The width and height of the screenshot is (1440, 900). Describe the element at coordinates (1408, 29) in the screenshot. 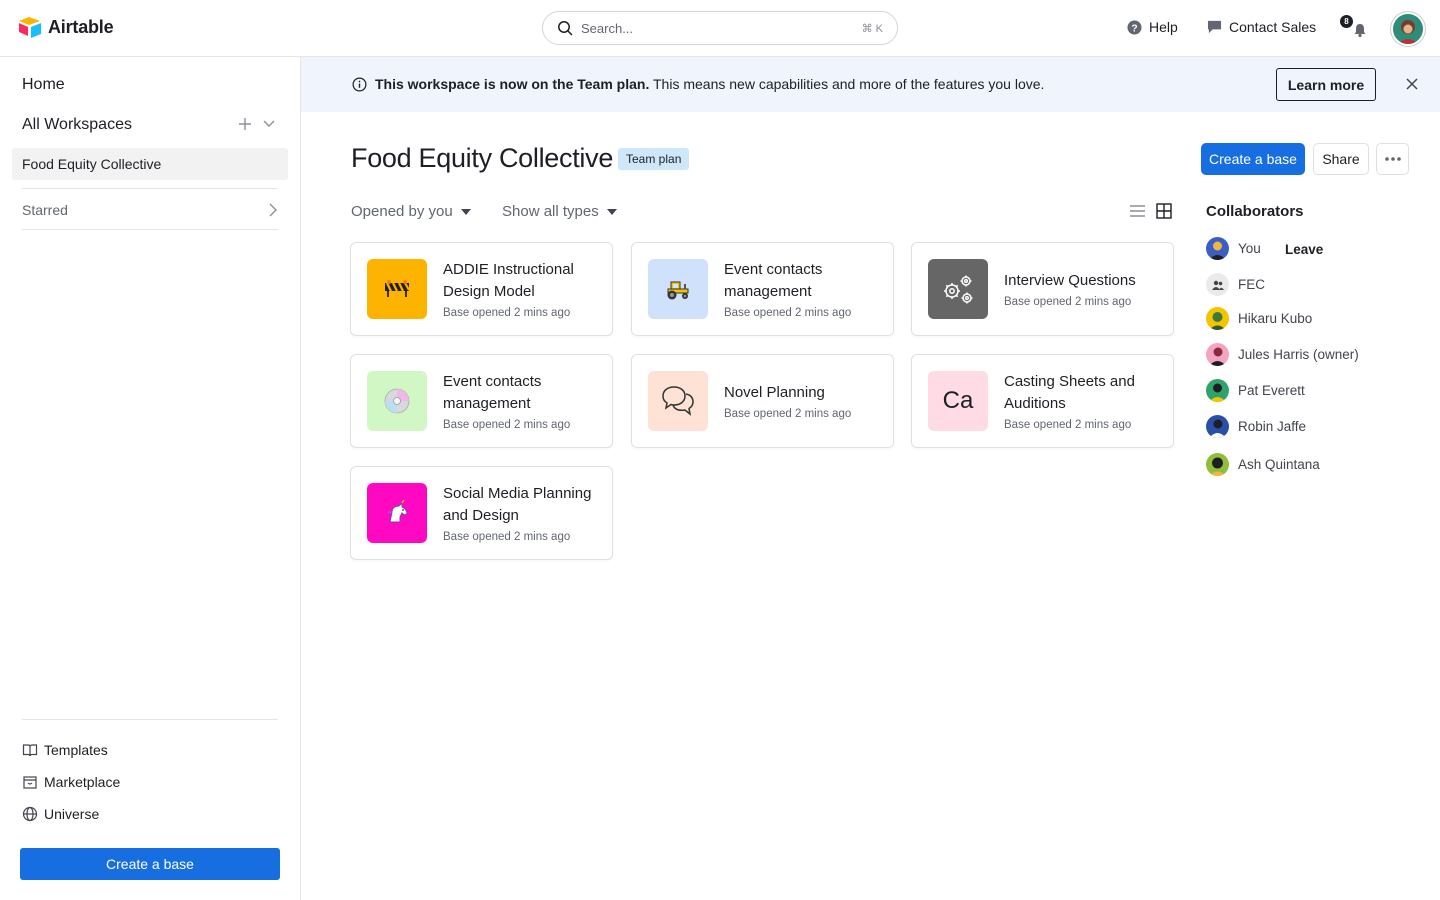

I see `user-avatar` at that location.